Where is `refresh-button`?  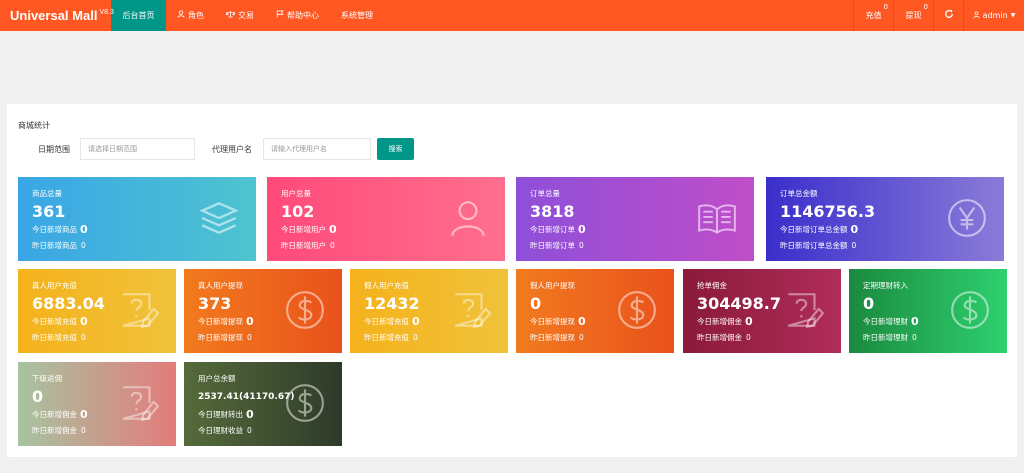
refresh-button is located at coordinates (948, 15).